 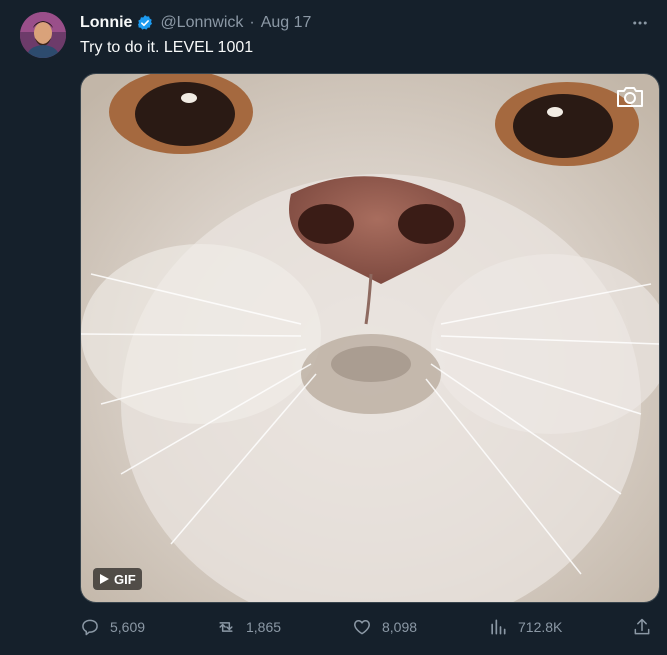 I want to click on views-button: 712.8K, so click(x=525, y=627).